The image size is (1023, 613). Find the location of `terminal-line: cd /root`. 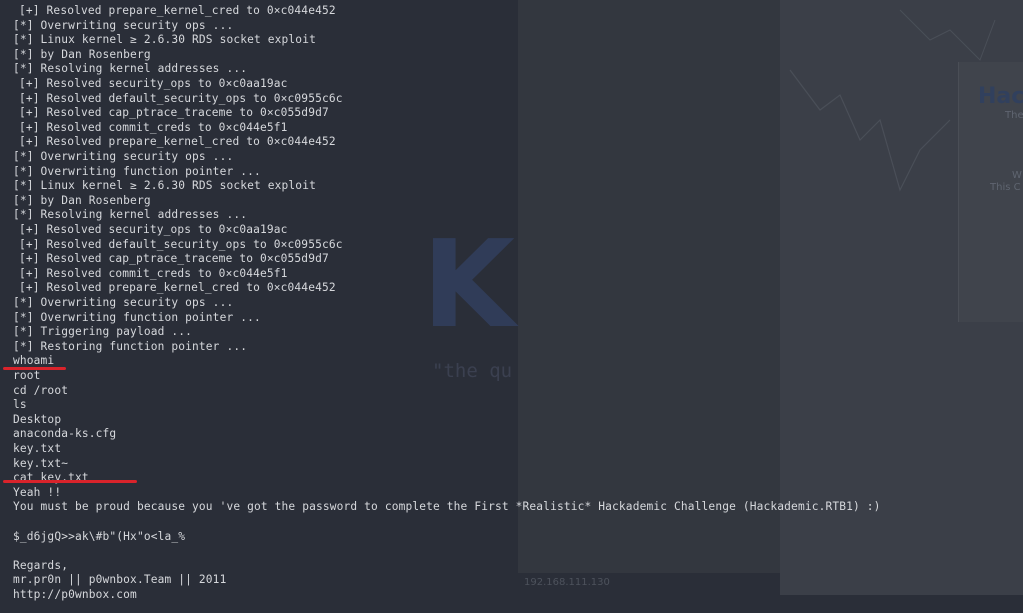

terminal-line: cd /root is located at coordinates (41, 390).